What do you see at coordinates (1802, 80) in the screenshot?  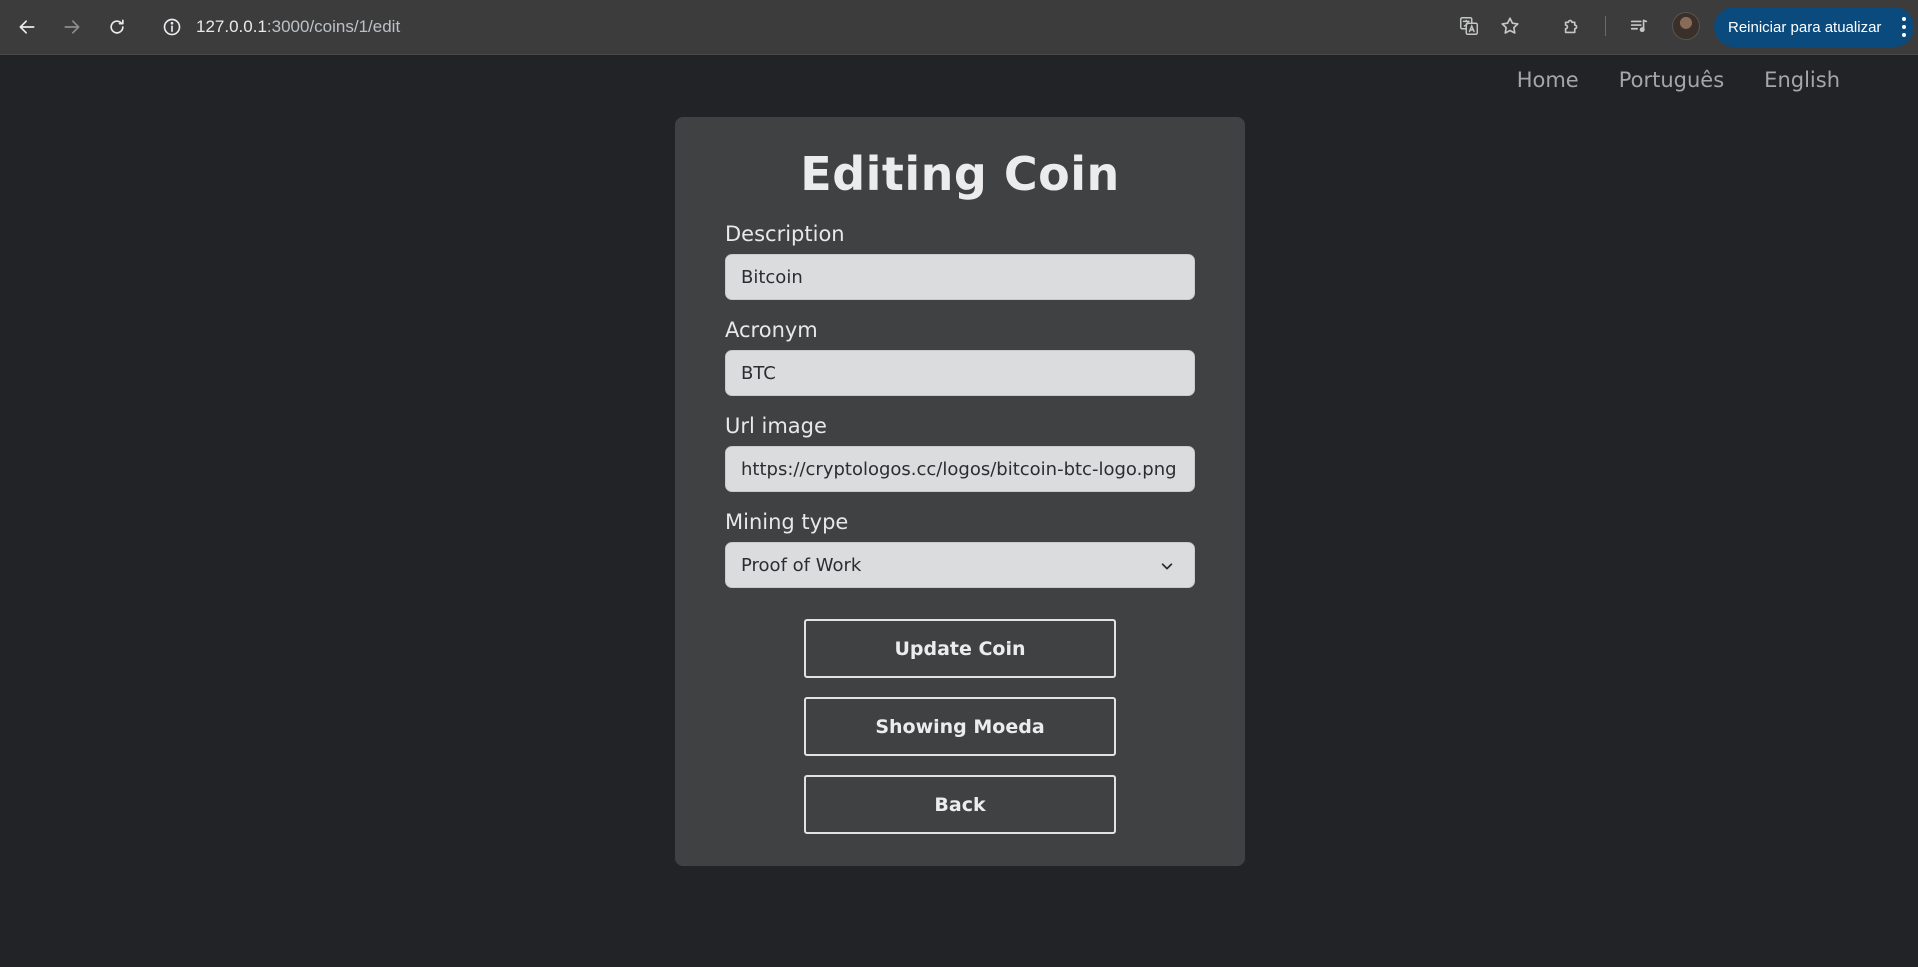 I see `nav-link-english: English` at bounding box center [1802, 80].